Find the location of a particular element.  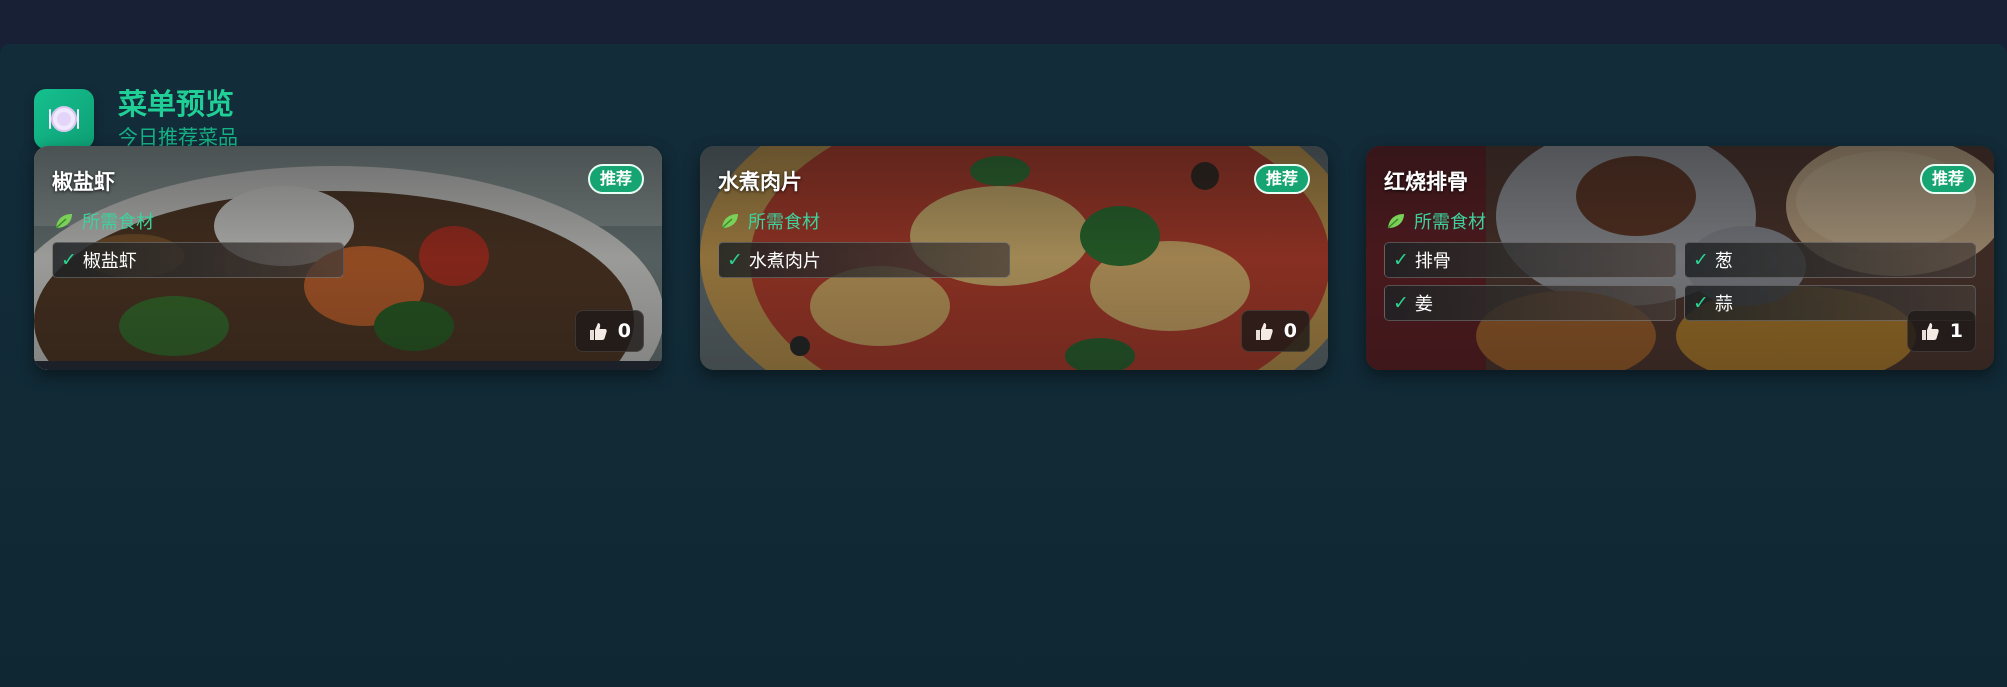

plate-icon is located at coordinates (64, 119).